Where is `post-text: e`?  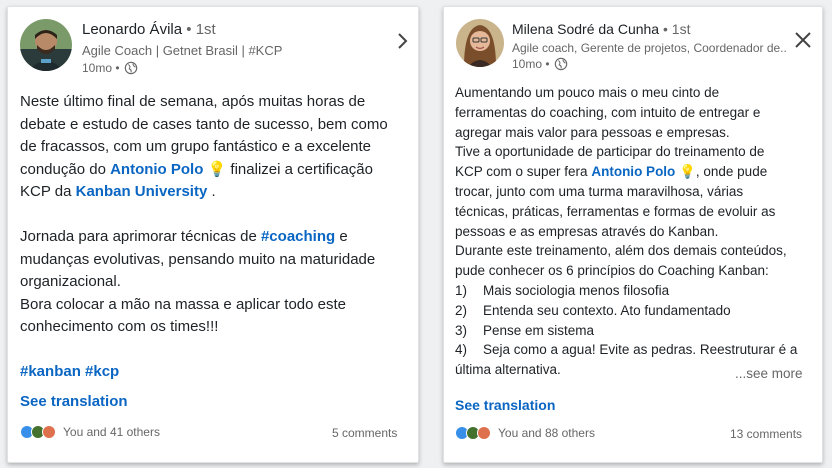
post-text: e is located at coordinates (343, 236).